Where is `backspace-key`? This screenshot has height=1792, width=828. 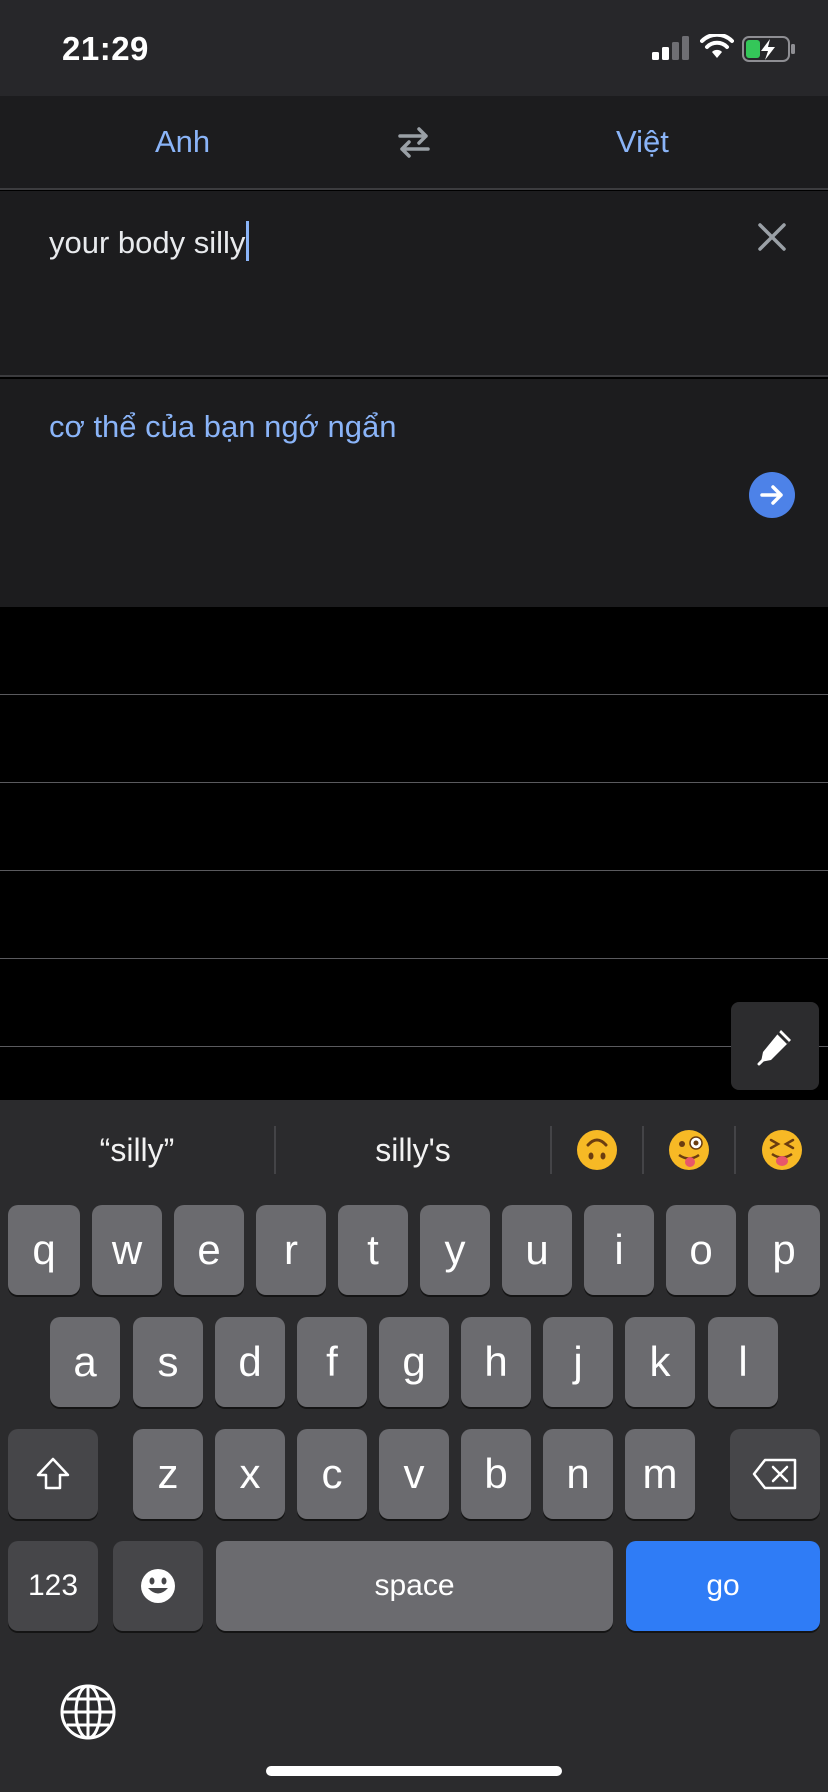 backspace-key is located at coordinates (775, 1474).